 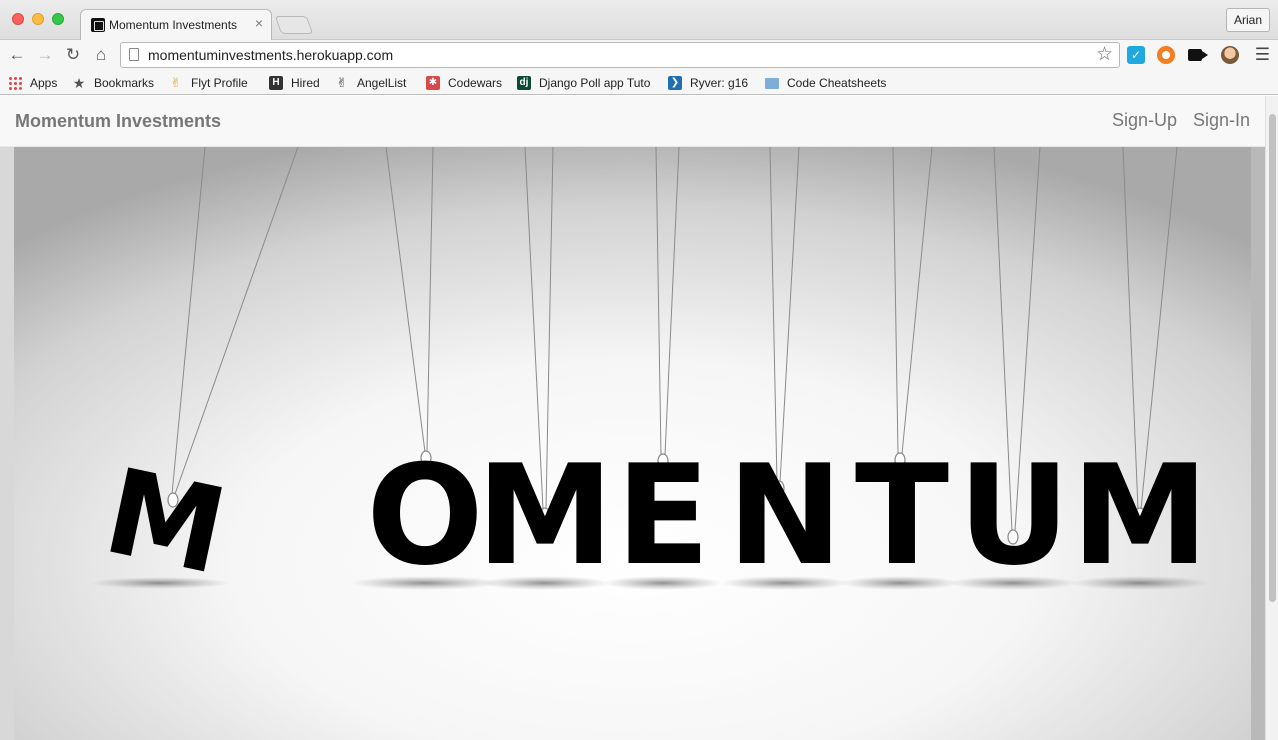 What do you see at coordinates (1247, 20) in the screenshot?
I see `profile-button: Arian` at bounding box center [1247, 20].